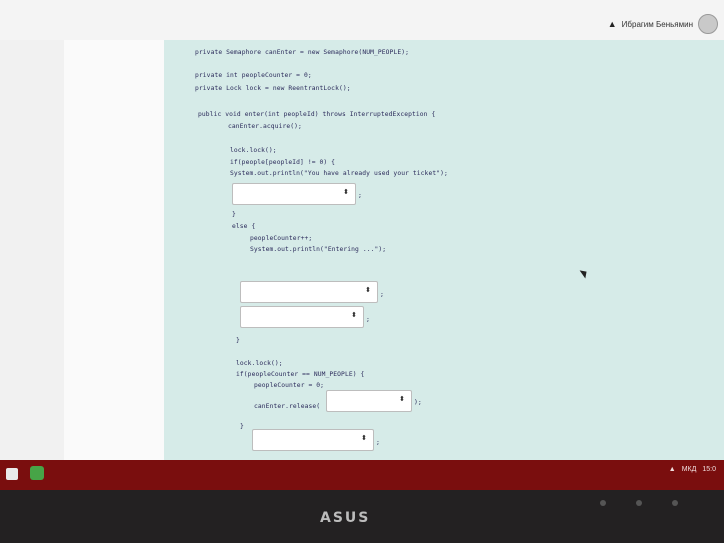 The width and height of the screenshot is (724, 543). Describe the element at coordinates (318, 249) in the screenshot. I see `code-line: System.out.println("Entering ...");` at that location.